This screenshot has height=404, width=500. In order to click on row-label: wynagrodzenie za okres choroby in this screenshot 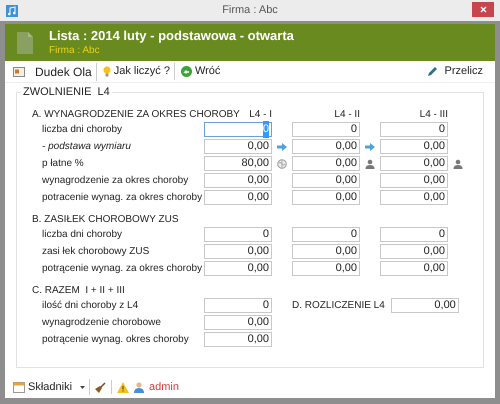, I will do `click(115, 180)`.